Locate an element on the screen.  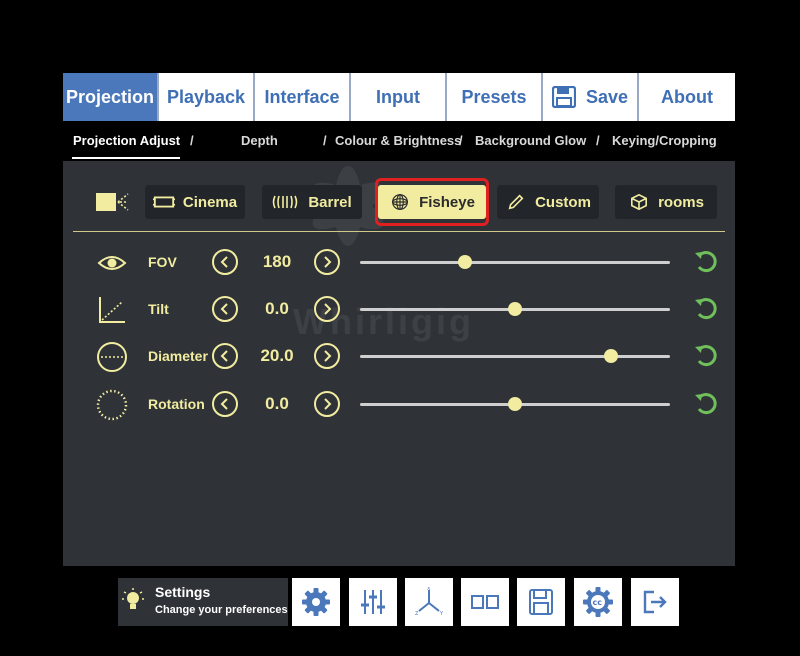
fov-reset-icon is located at coordinates (706, 262).